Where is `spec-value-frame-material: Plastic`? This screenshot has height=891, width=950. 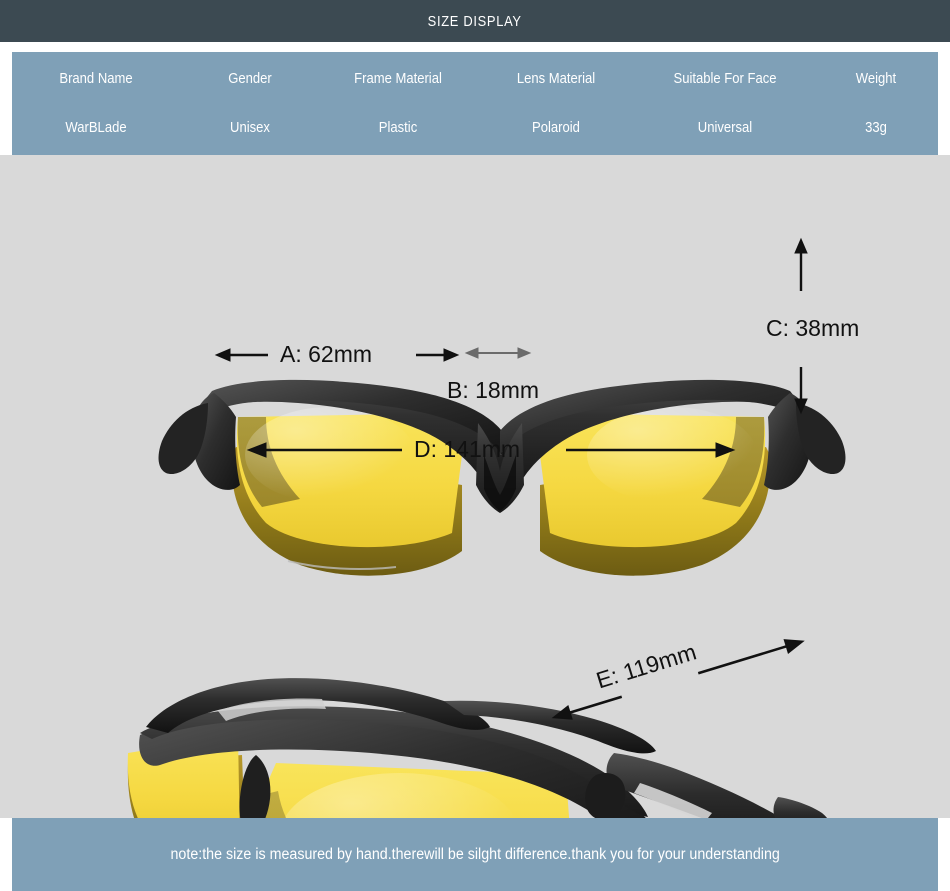 spec-value-frame-material: Plastic is located at coordinates (398, 128).